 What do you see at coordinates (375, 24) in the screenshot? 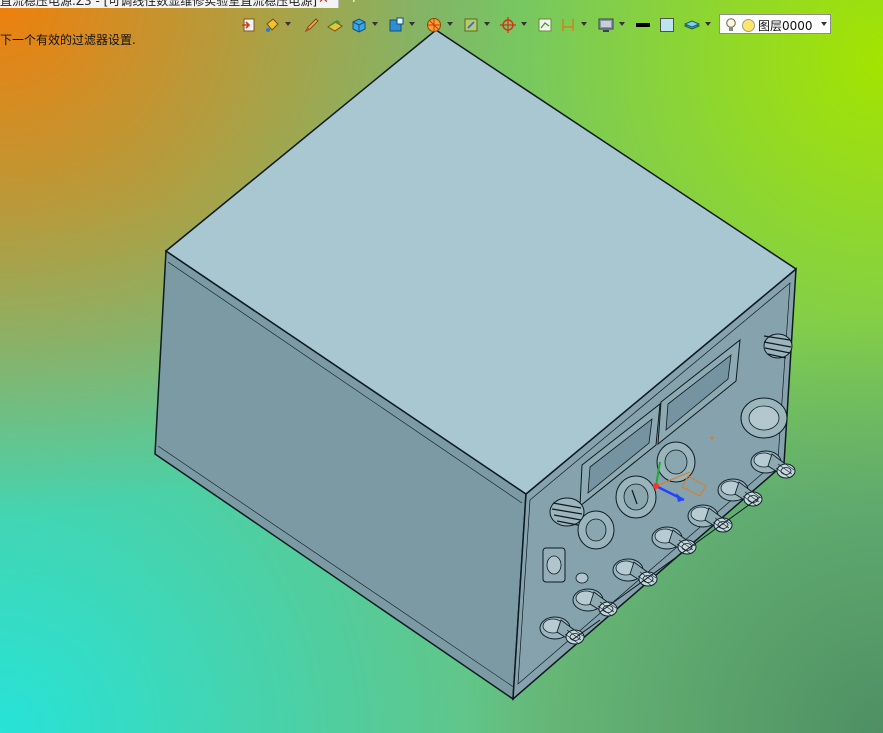
I see `solid-dropdown-arrow` at bounding box center [375, 24].